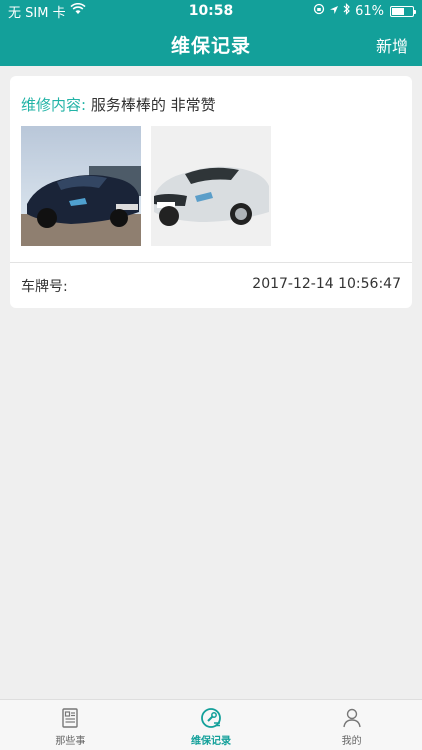 Image resolution: width=422 pixels, height=750 pixels. I want to click on tab-bar: 那些事 维保记录 我的, so click(211, 724).